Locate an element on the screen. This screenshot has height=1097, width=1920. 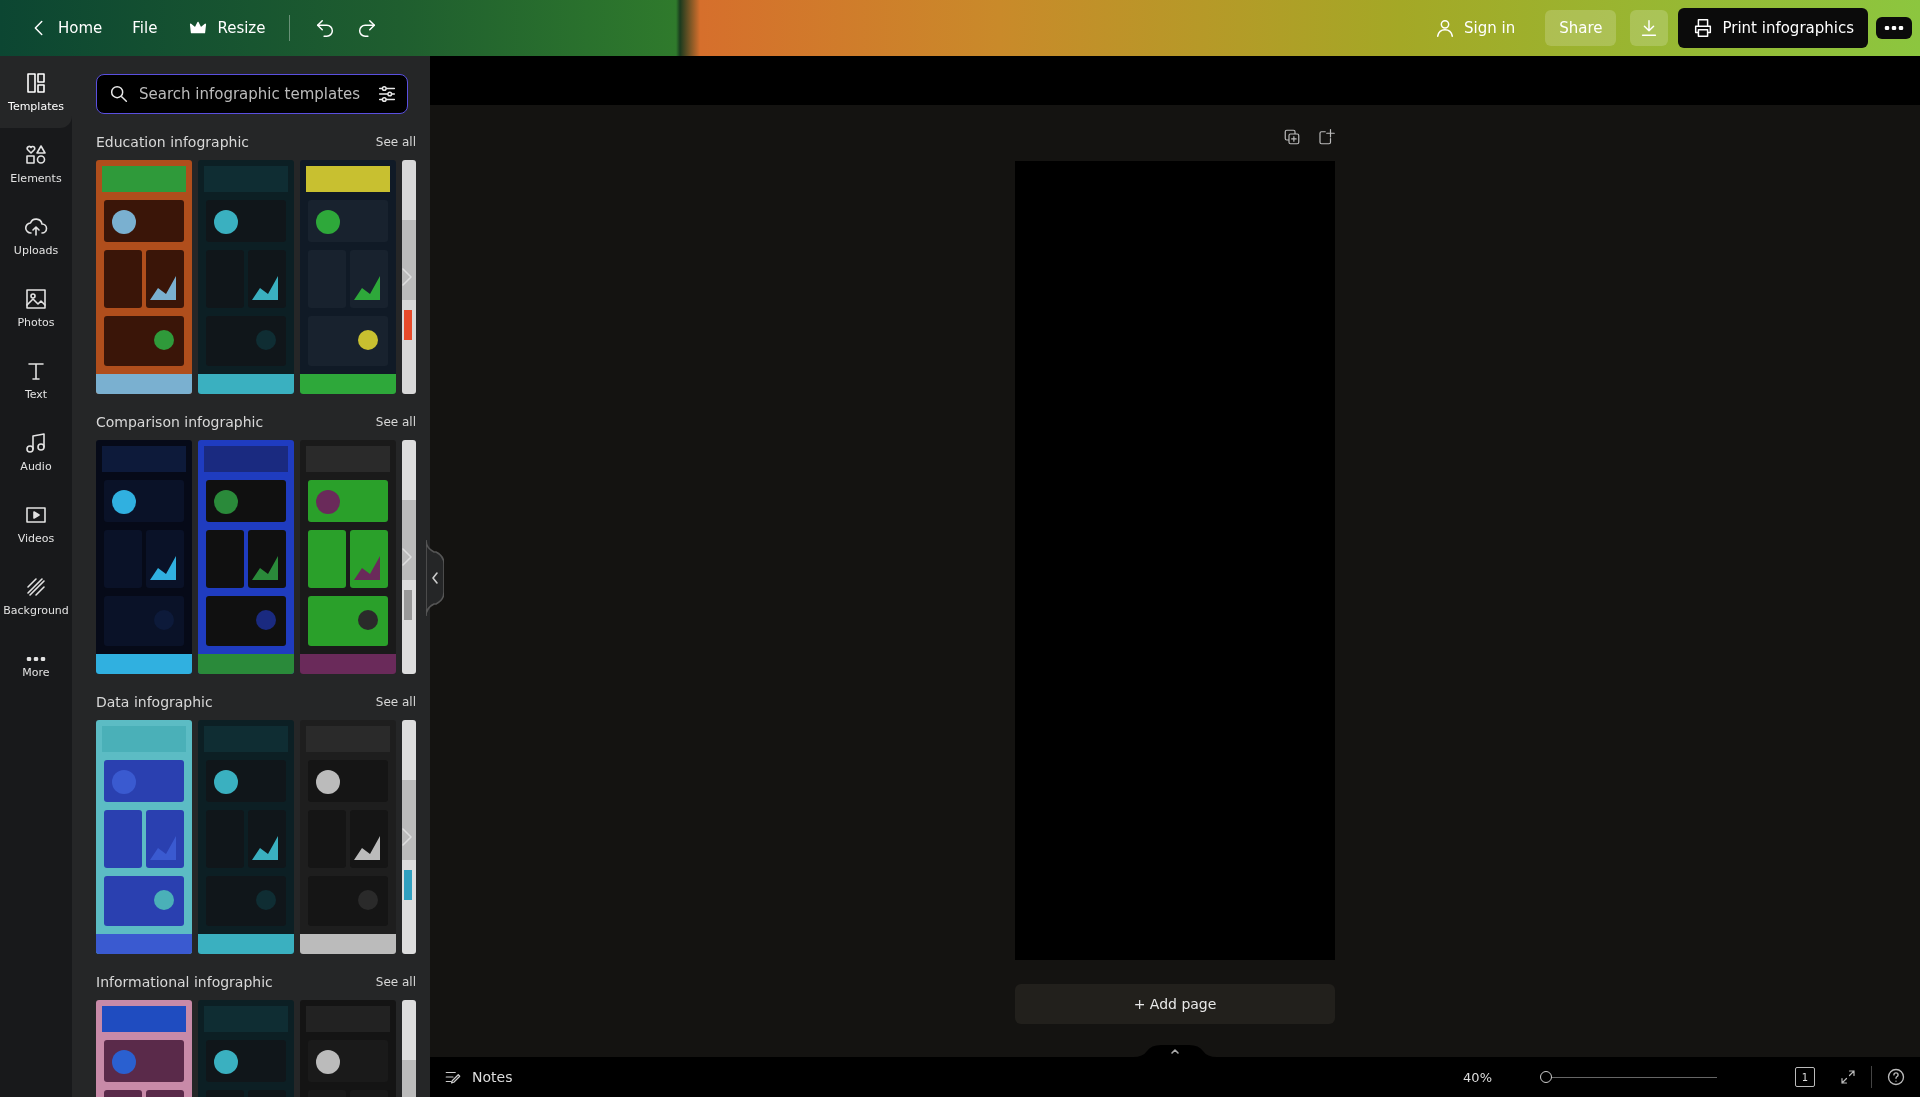
sidebar-item: Audio is located at coordinates (36, 452).